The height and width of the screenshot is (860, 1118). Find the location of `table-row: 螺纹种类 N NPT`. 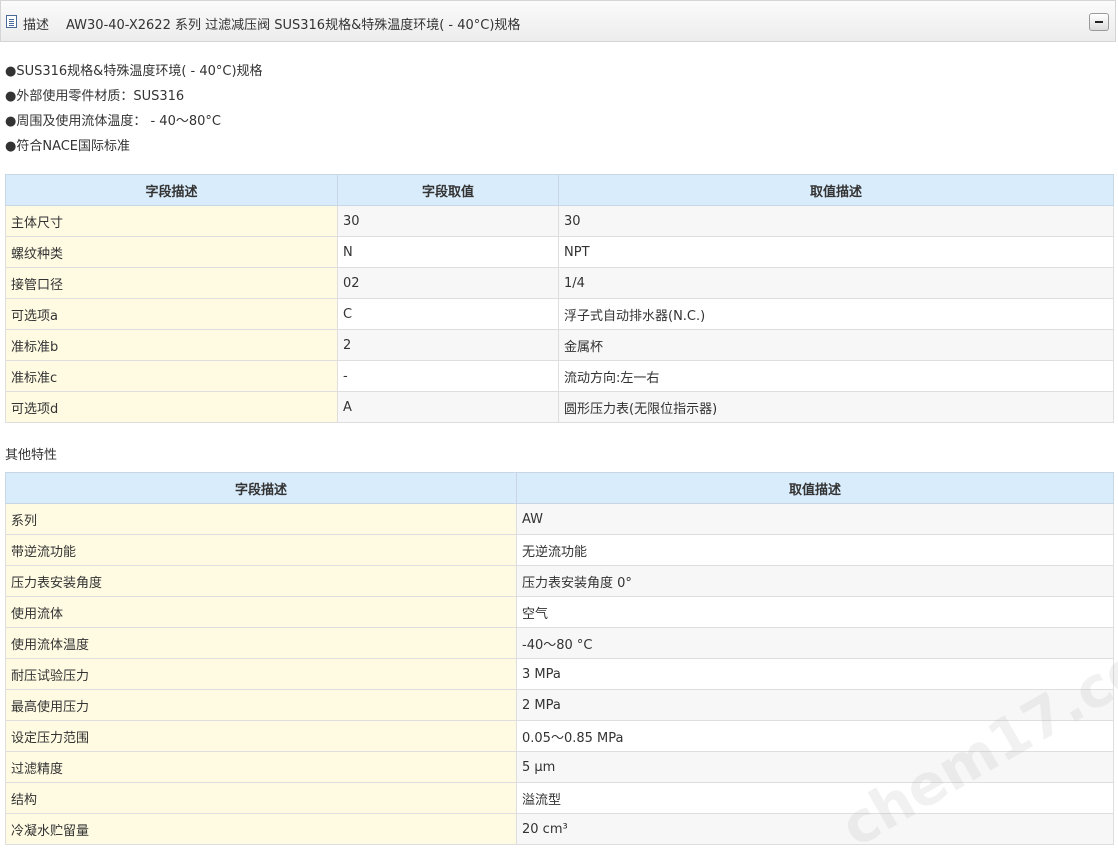

table-row: 螺纹种类 N NPT is located at coordinates (559, 252).